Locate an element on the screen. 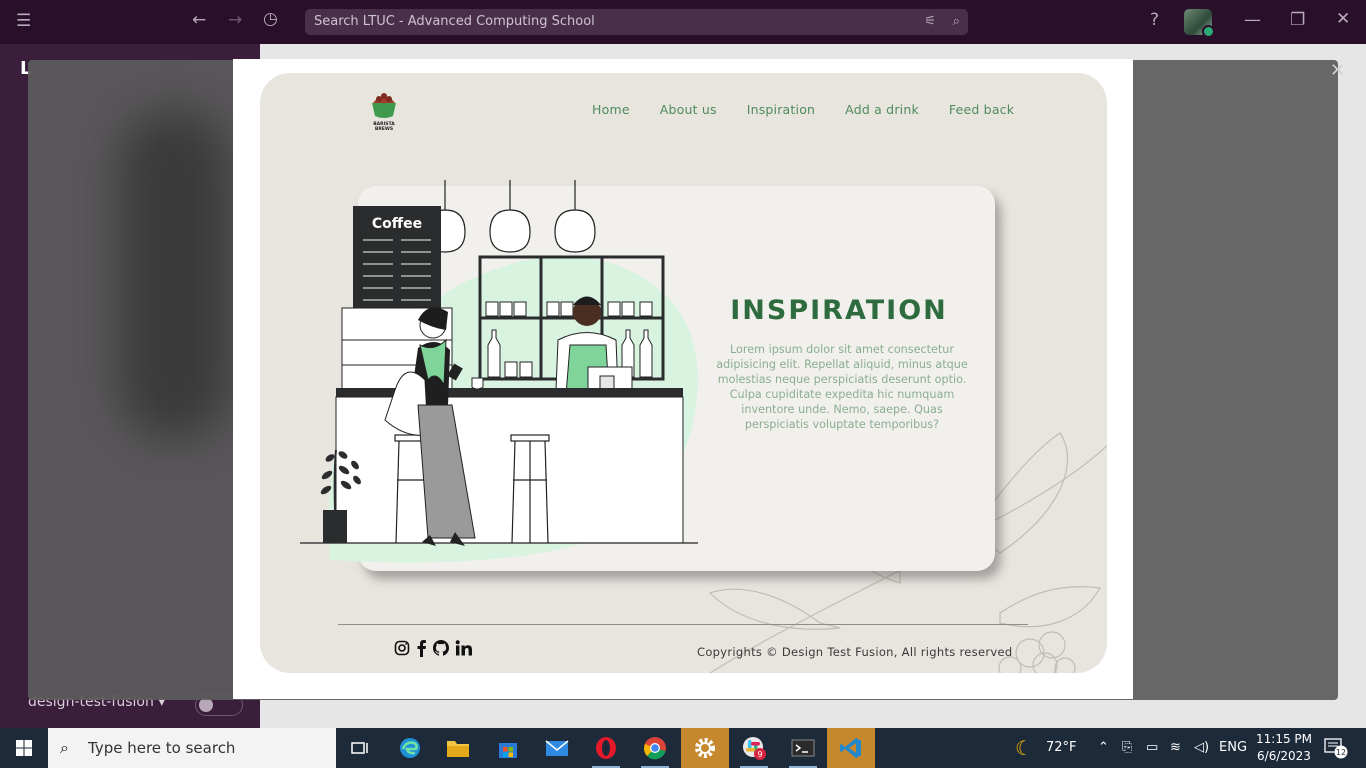  taskbar-search-placeholder: Type here to search is located at coordinates (162, 748).